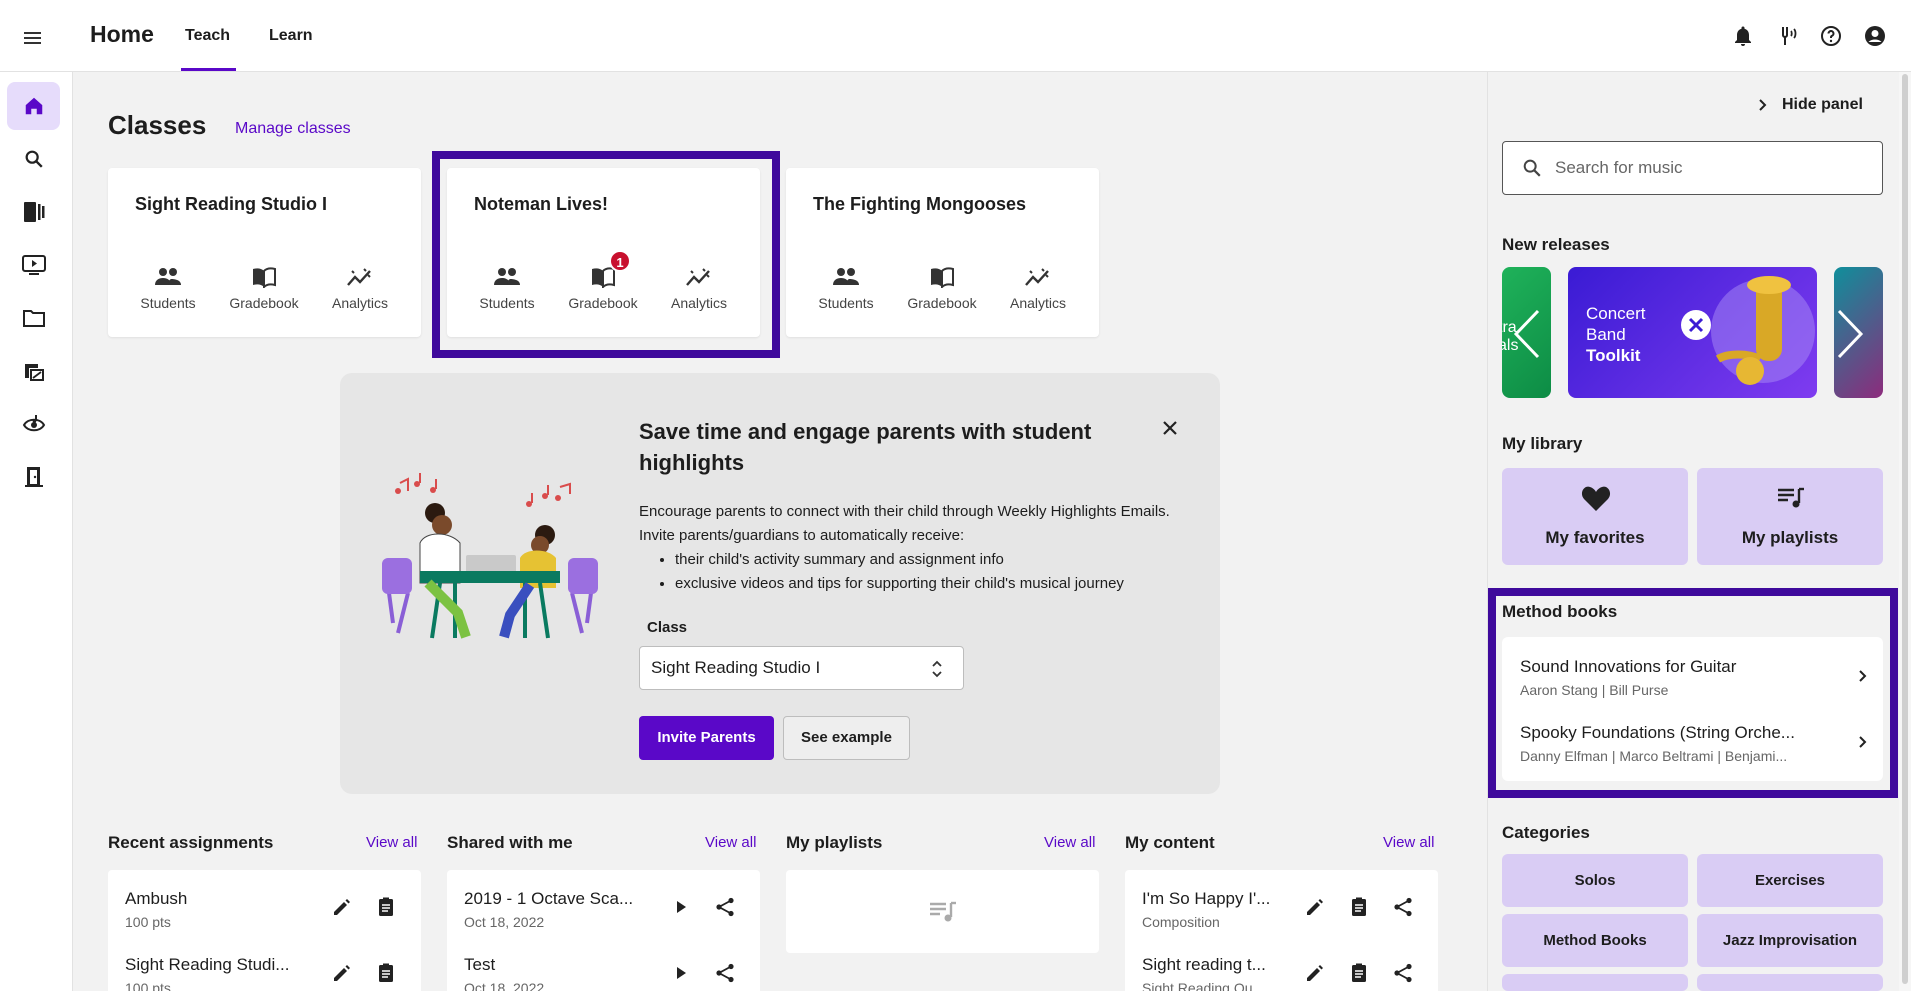 The width and height of the screenshot is (1911, 991). I want to click on recent-assignments-heading: Recent assignments, so click(191, 842).